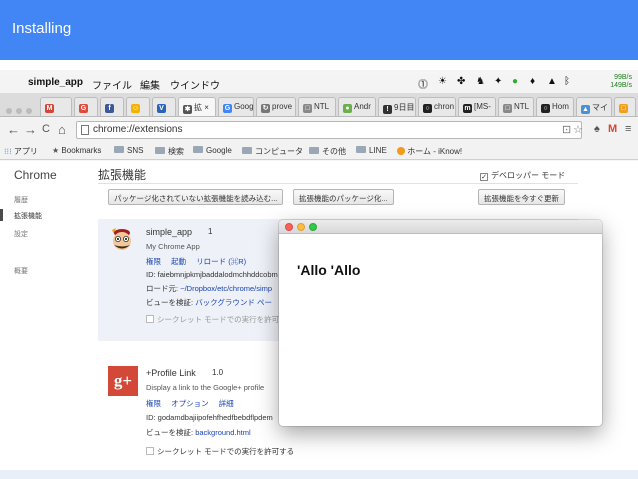 The width and height of the screenshot is (638, 479). I want to click on developer-mode-label: デベロッパー モード, so click(528, 175).